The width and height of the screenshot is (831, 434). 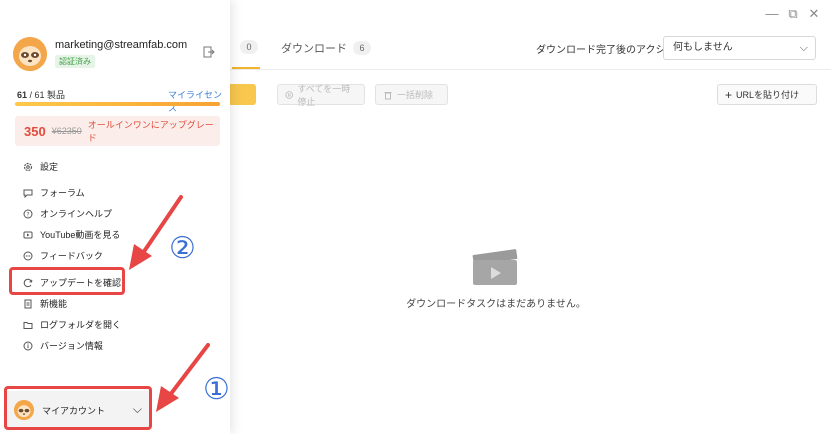 I want to click on annotation-number-two: ②, so click(x=182, y=248).